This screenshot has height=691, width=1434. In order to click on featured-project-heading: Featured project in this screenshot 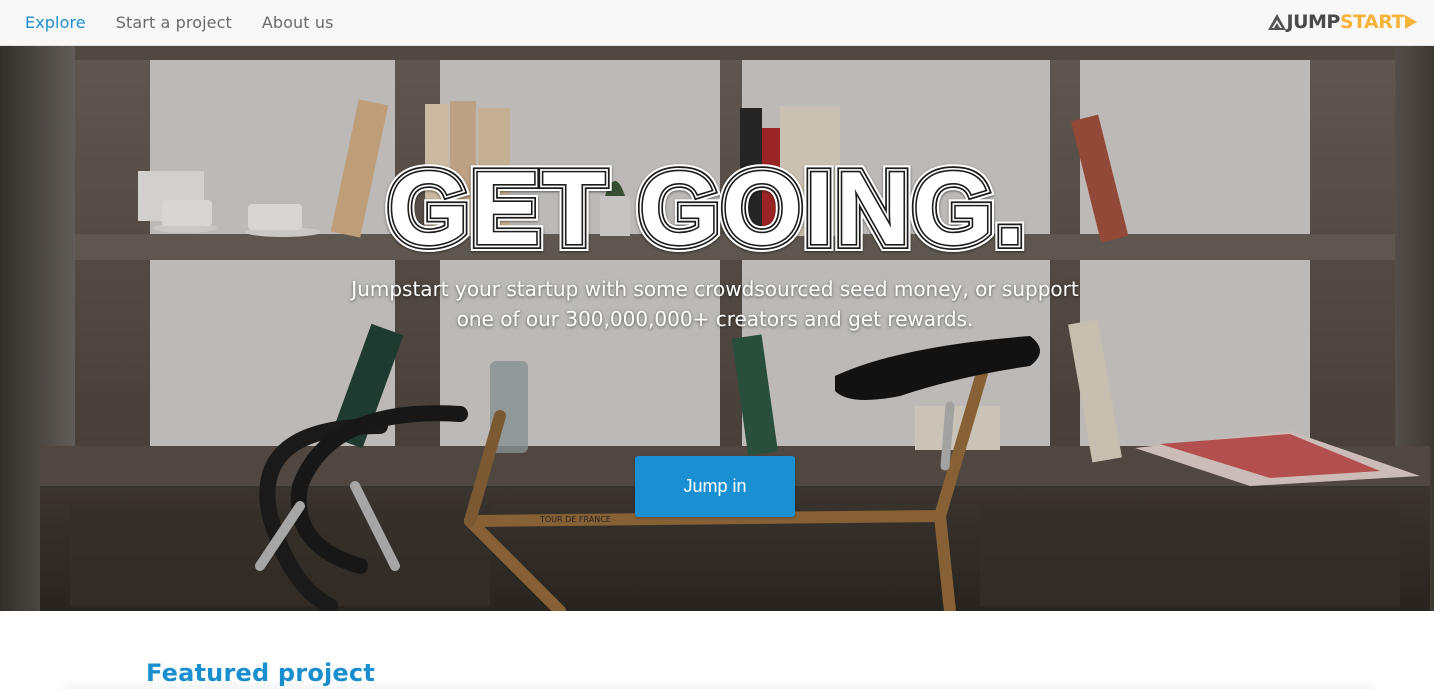, I will do `click(261, 673)`.